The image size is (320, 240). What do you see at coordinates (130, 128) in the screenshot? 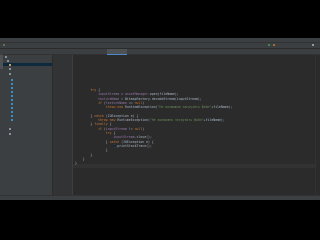
I see `code-token: !=` at bounding box center [130, 128].